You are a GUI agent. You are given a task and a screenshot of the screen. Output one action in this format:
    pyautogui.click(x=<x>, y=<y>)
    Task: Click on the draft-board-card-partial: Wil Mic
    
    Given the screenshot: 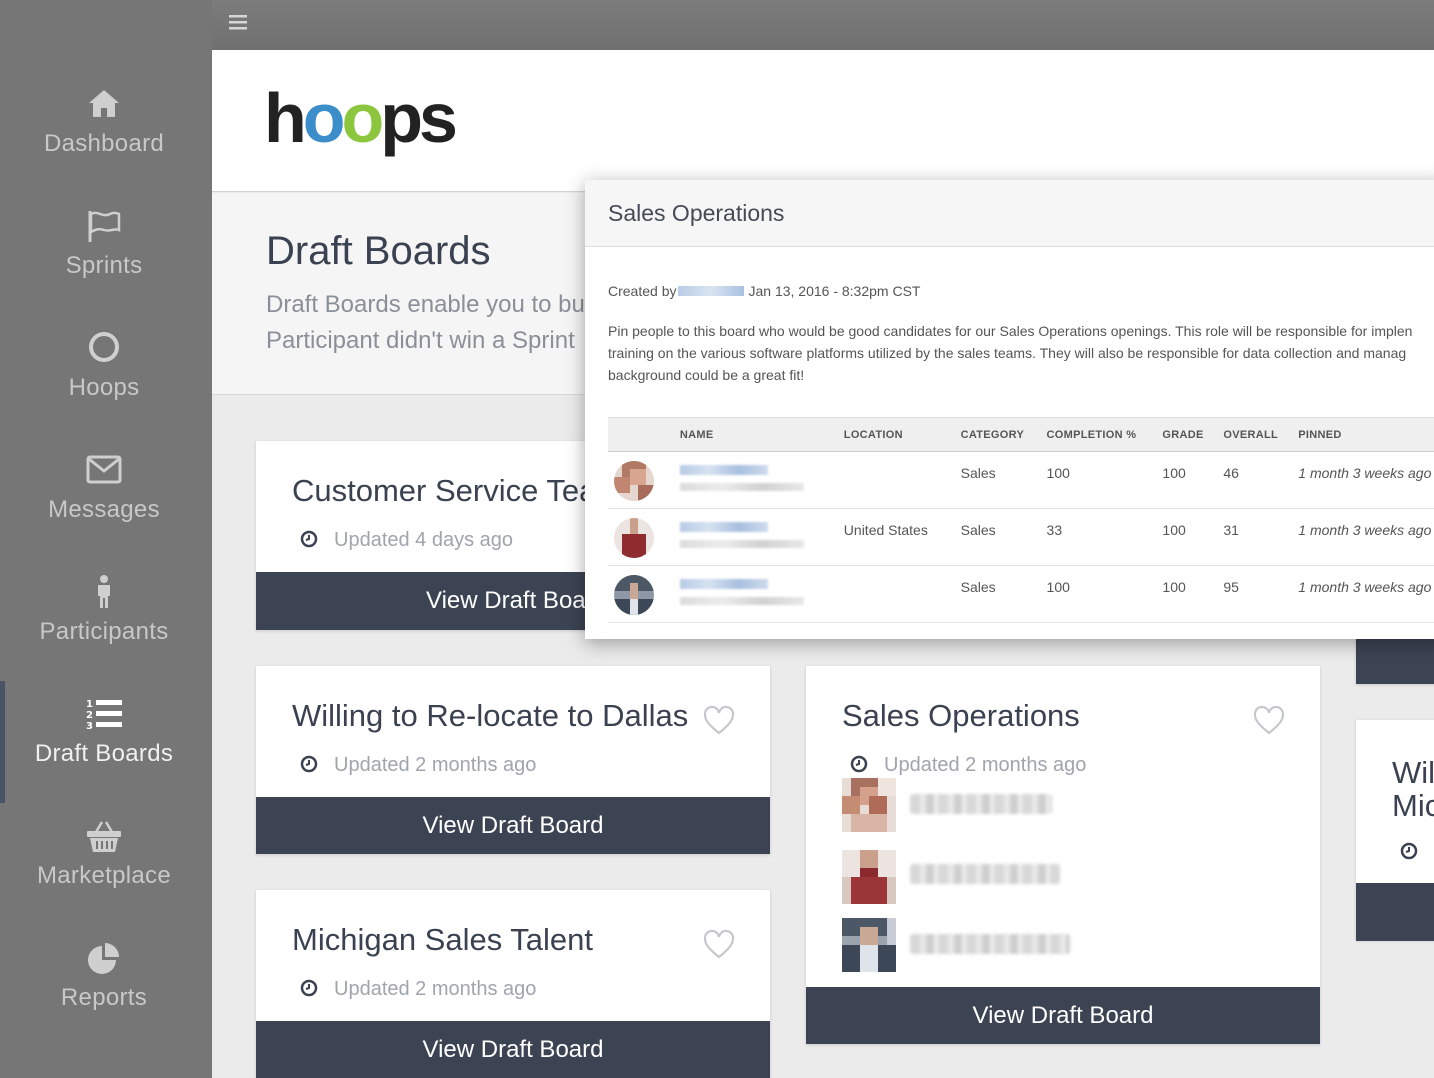 What is the action you would take?
    pyautogui.click(x=1395, y=830)
    